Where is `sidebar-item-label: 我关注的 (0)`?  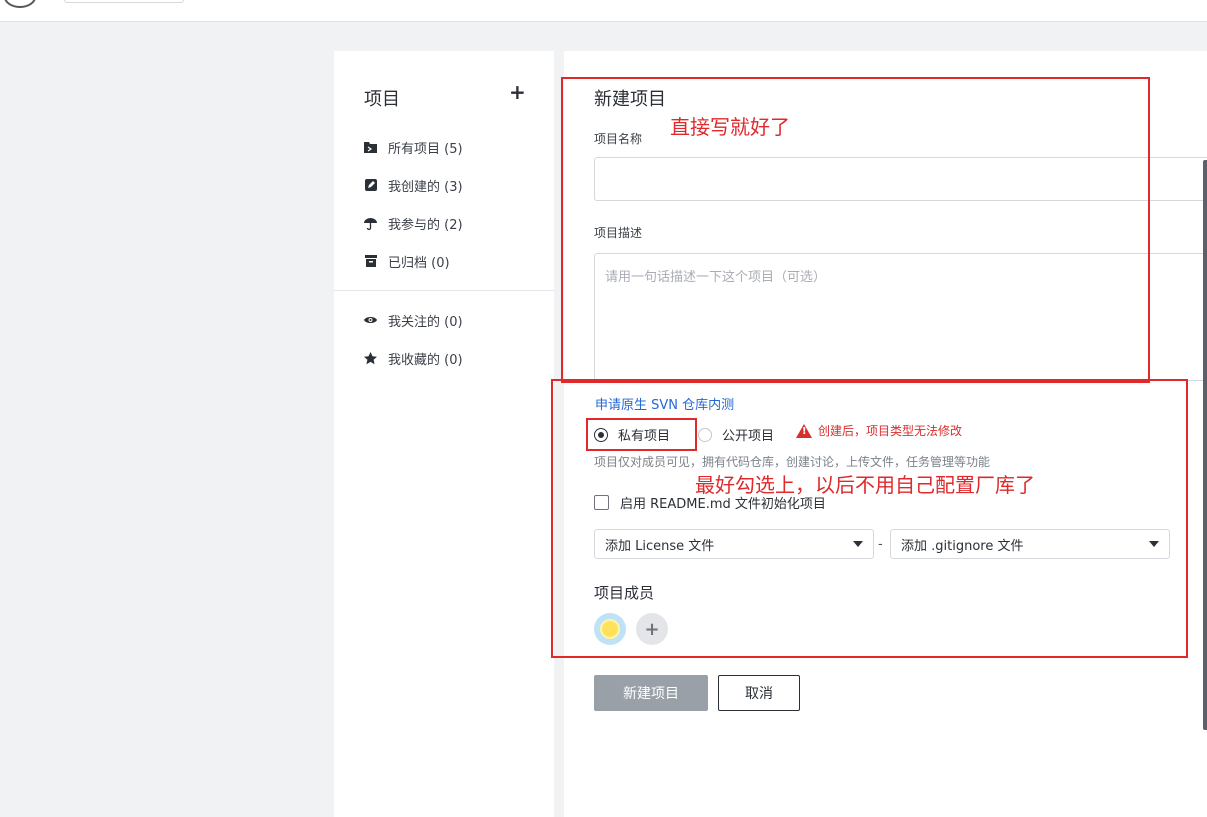 sidebar-item-label: 我关注的 (0) is located at coordinates (425, 322).